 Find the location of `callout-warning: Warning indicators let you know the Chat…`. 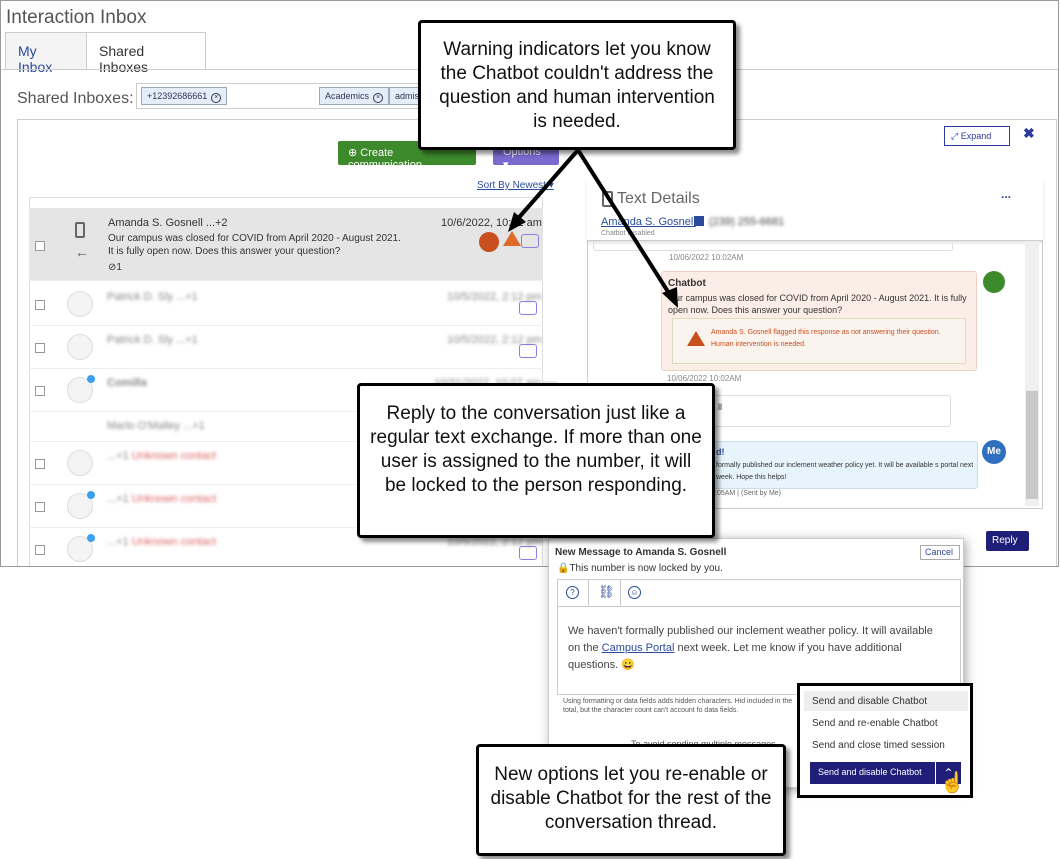

callout-warning: Warning indicators let you know the Chat… is located at coordinates (577, 85).